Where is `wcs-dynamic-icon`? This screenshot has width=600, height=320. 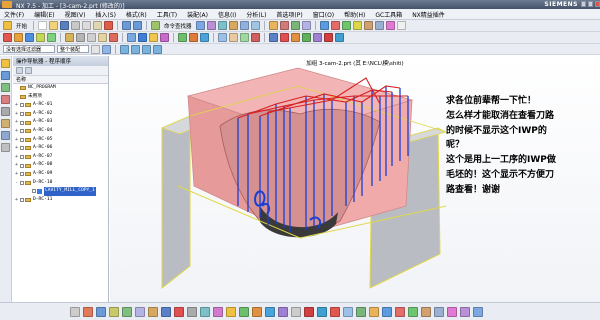 wcs-dynamic-icon is located at coordinates (193, 37).